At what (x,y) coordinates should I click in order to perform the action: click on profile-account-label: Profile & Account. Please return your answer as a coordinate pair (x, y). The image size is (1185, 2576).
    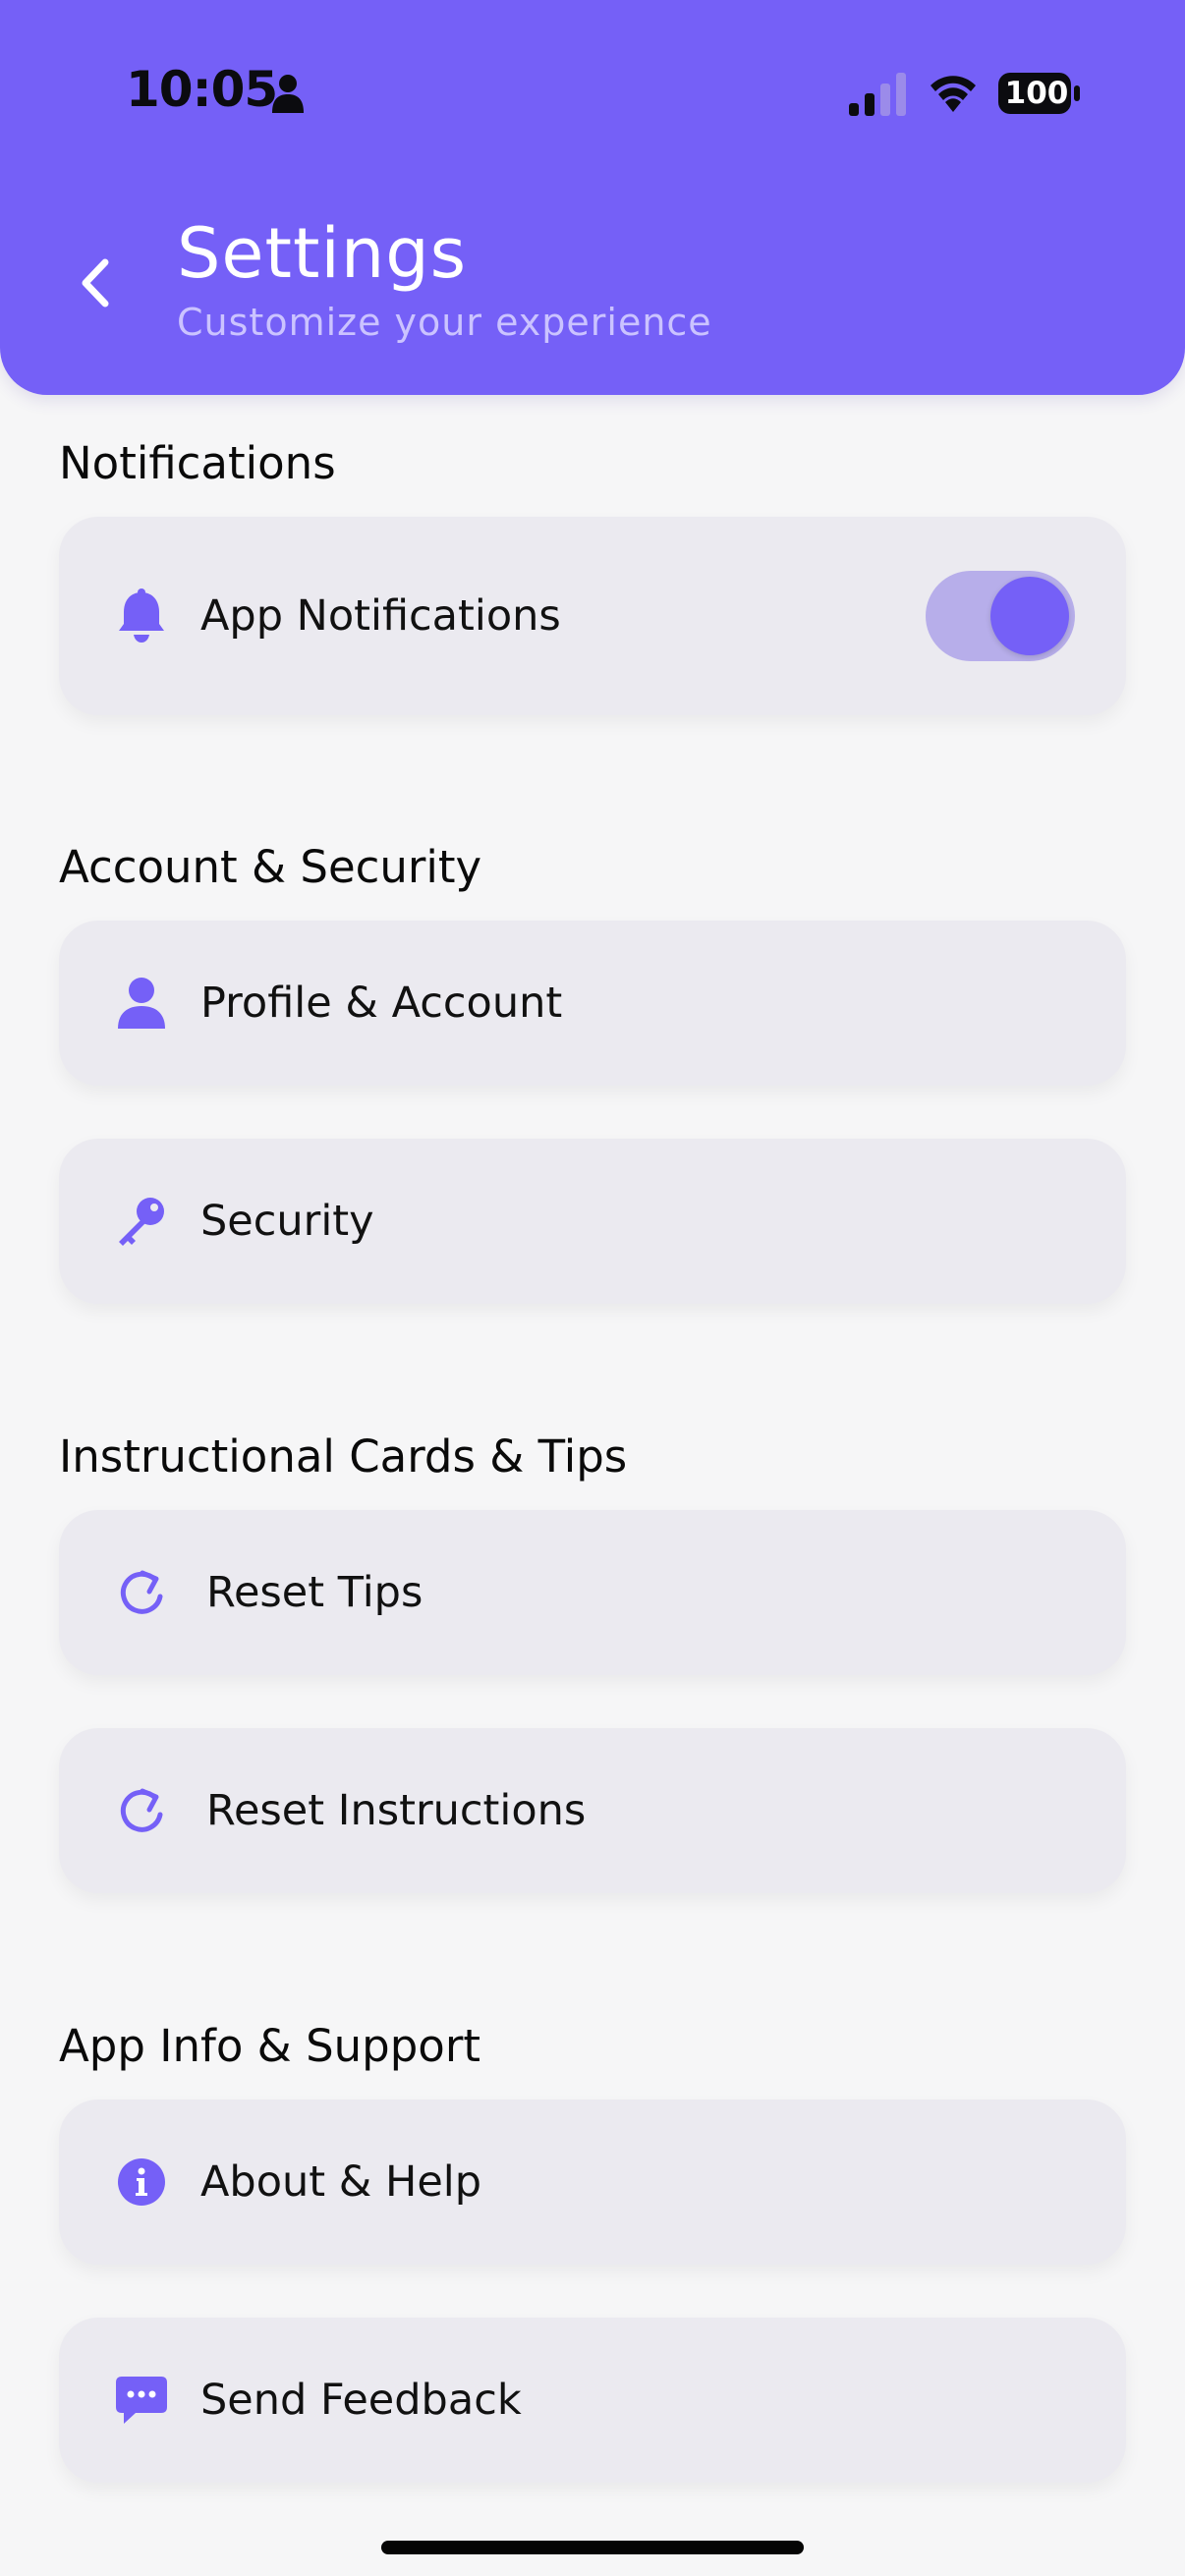
    Looking at the image, I should click on (382, 1003).